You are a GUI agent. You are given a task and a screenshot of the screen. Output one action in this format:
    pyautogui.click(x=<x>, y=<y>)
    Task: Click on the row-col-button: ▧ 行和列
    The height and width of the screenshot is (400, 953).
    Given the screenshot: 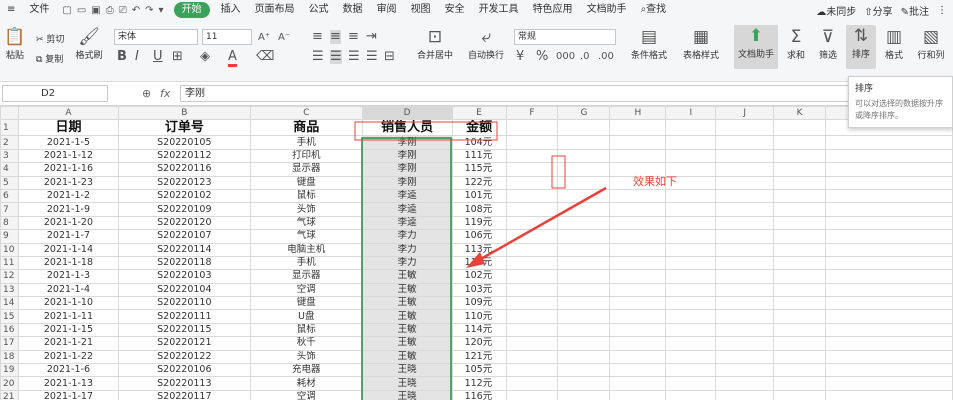 What is the action you would take?
    pyautogui.click(x=931, y=43)
    